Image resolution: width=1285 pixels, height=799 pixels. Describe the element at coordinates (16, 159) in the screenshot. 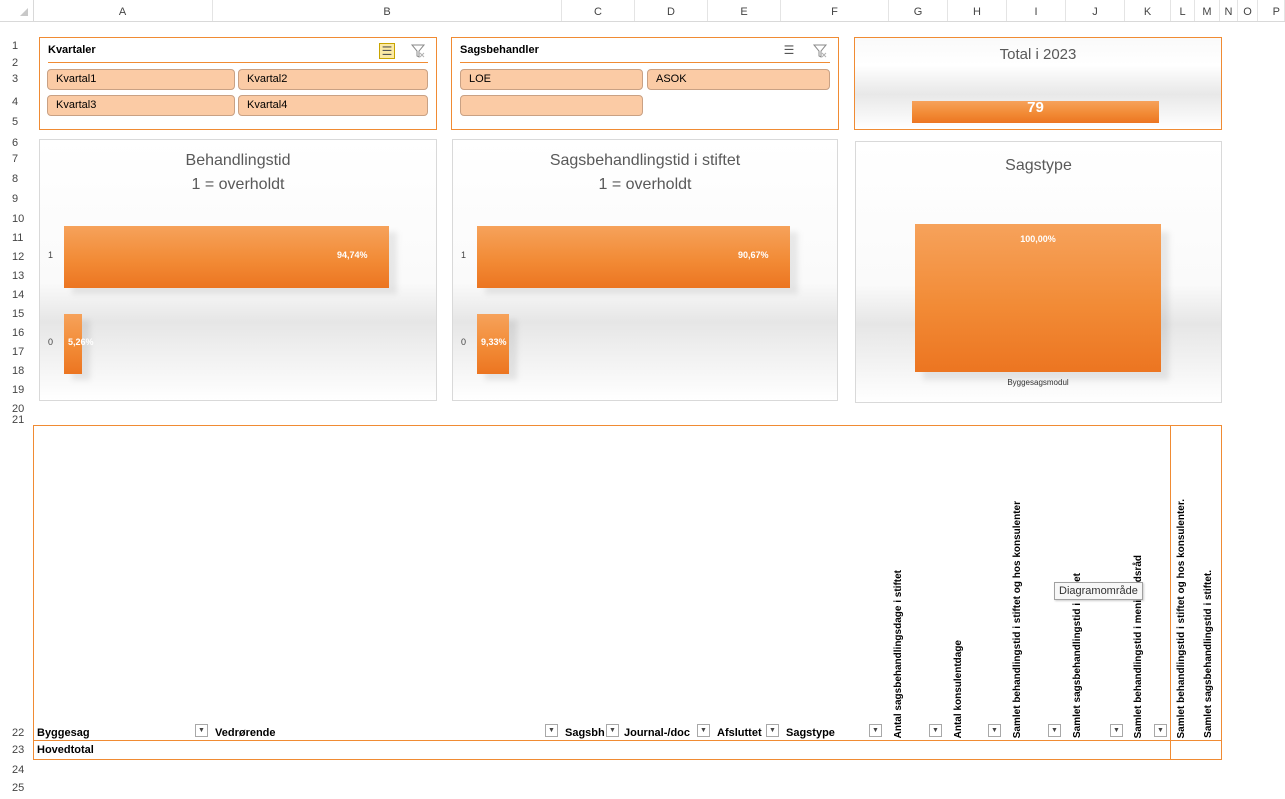

I see `row-header-7: 7` at that location.